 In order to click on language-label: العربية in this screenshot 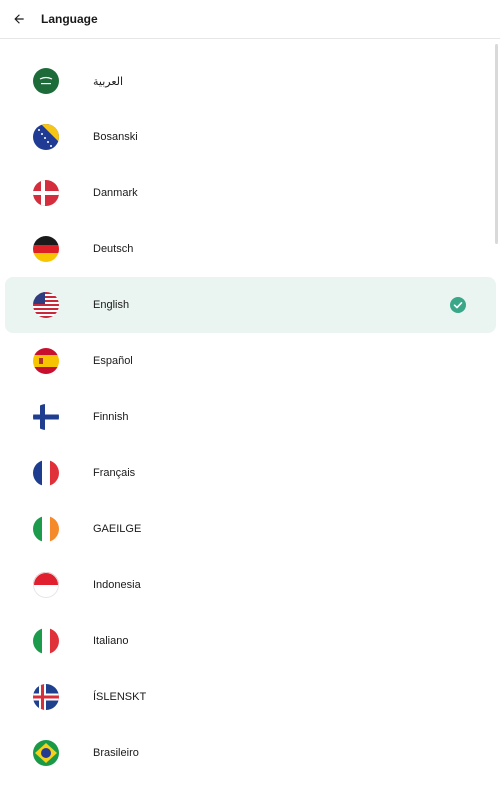, I will do `click(108, 81)`.